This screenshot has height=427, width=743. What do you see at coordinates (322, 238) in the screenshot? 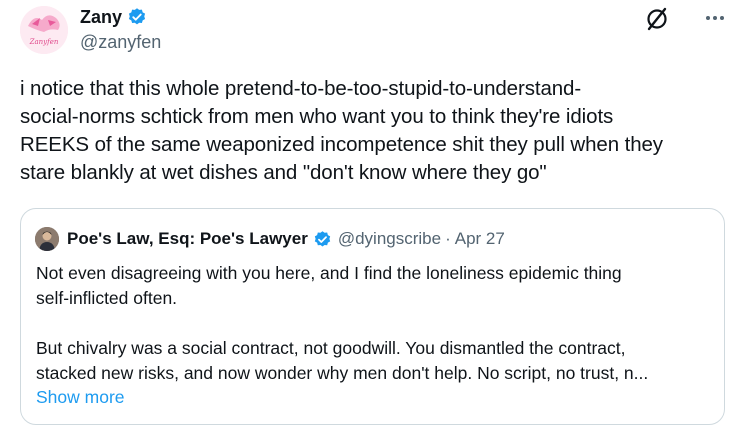
I see `quoted-verified-badge-icon` at bounding box center [322, 238].